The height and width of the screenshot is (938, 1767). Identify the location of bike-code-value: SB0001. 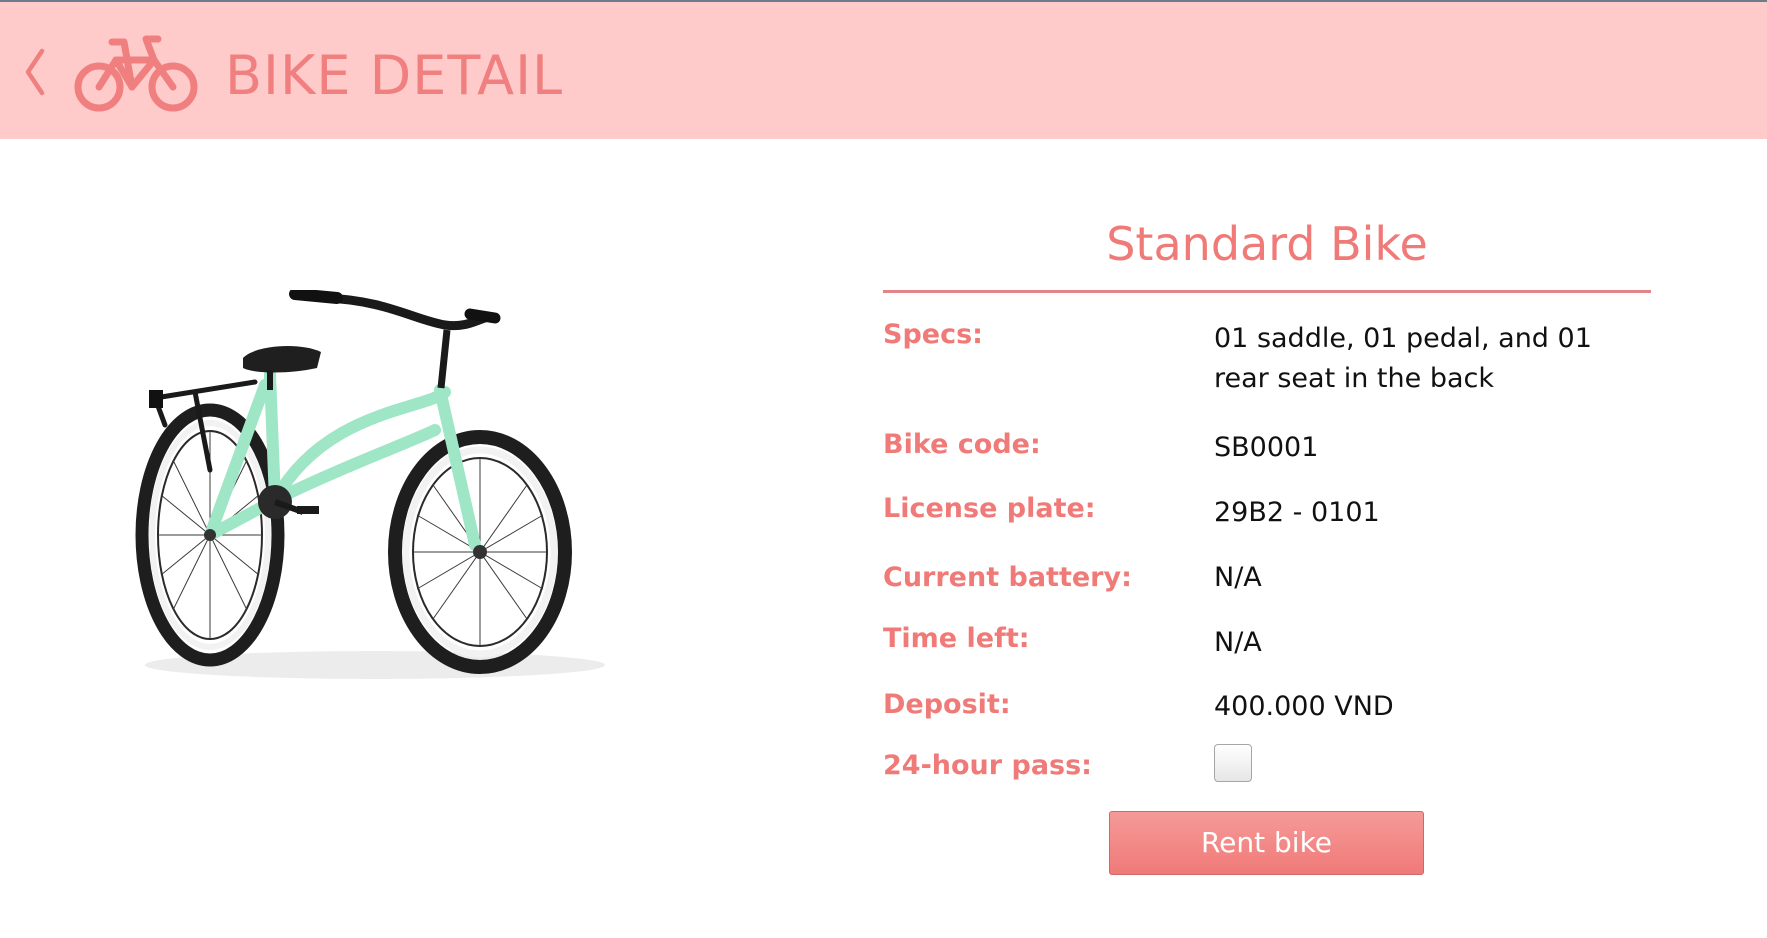
(1266, 447).